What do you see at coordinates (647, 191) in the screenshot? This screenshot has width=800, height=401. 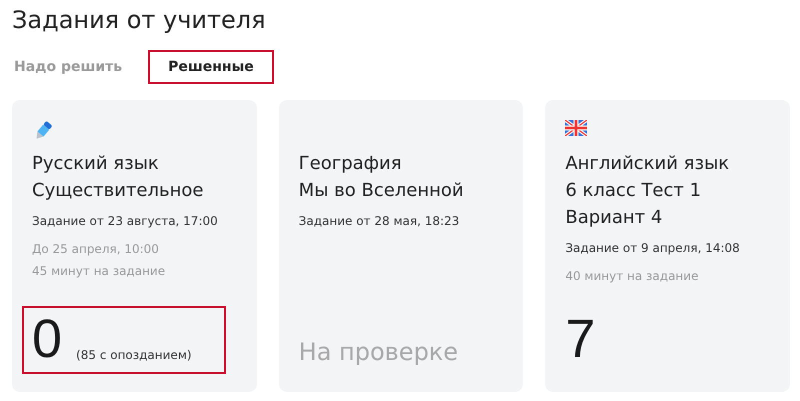 I see `card-title: Английский язык 6 класс Тест 1 Вариант 4` at bounding box center [647, 191].